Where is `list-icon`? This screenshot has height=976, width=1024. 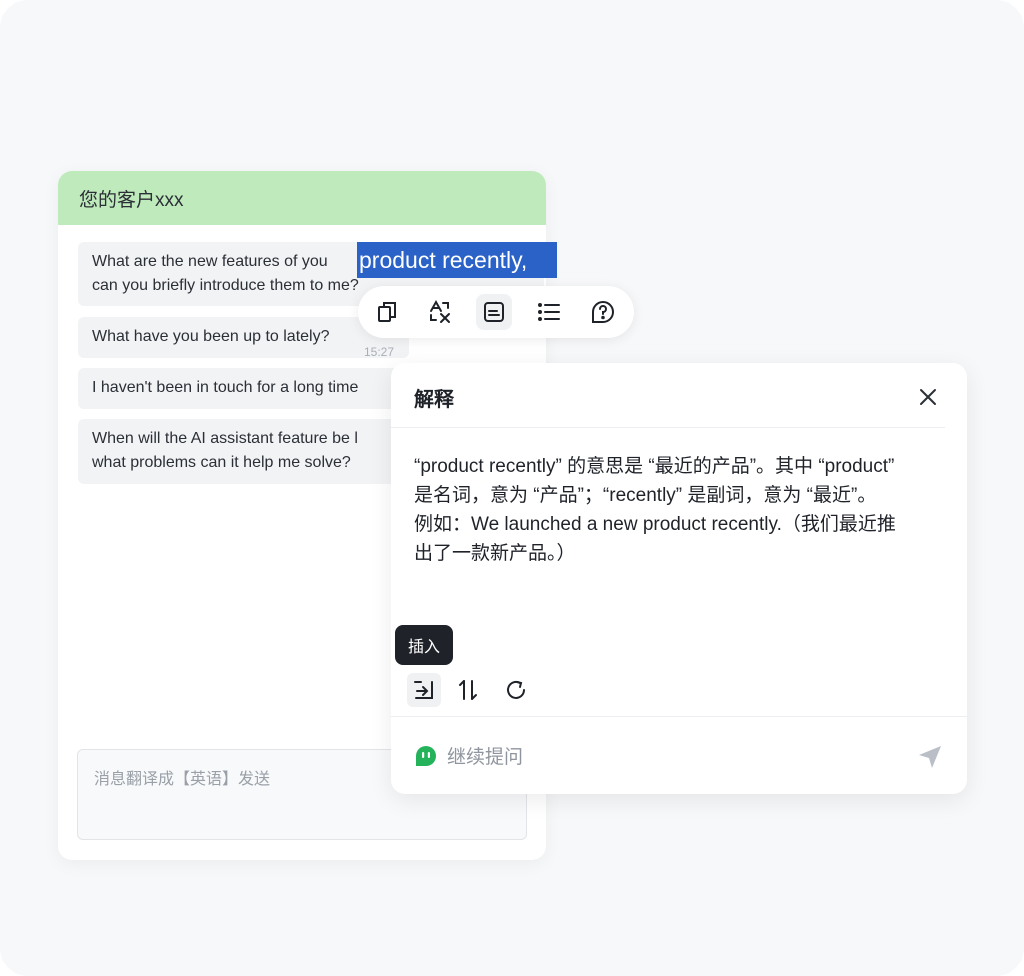 list-icon is located at coordinates (549, 312).